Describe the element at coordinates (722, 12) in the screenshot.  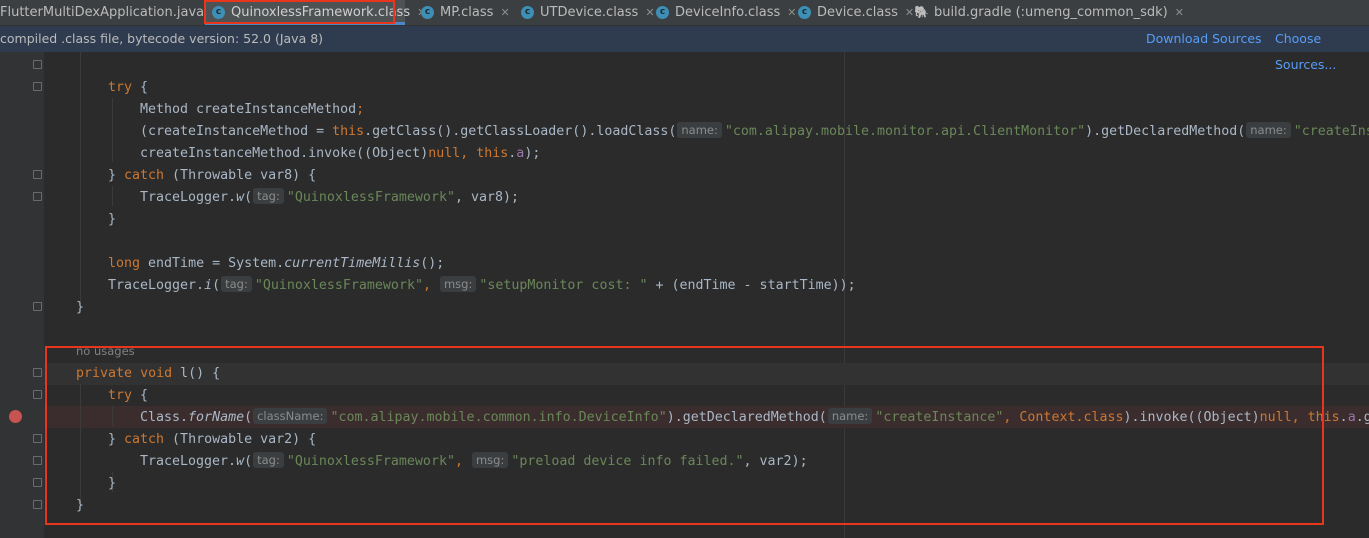
I see `tab-deviceinfo: c DeviceInfo.class ✕` at that location.